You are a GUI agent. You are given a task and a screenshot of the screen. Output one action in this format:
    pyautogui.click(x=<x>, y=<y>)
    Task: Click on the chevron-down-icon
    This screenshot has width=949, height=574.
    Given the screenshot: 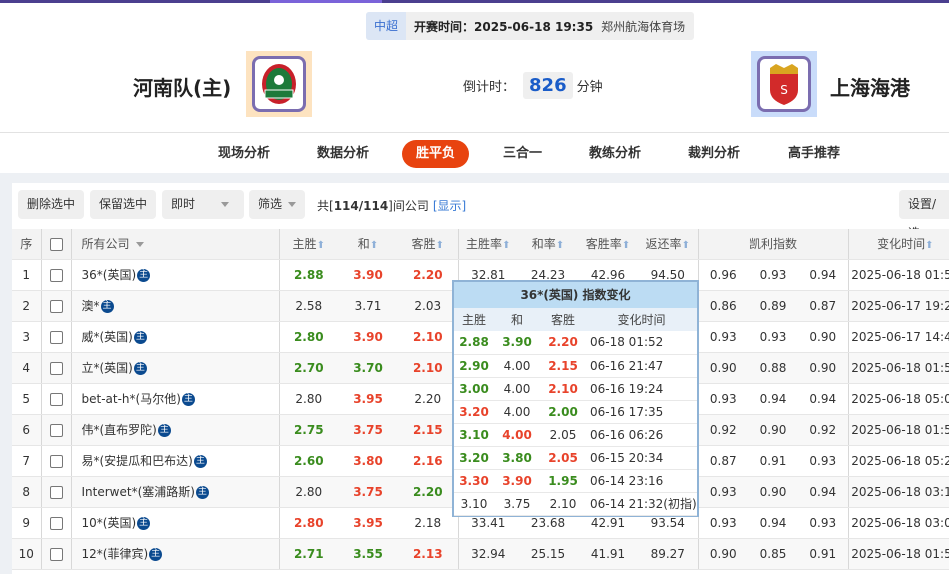 What is the action you would take?
    pyautogui.click(x=225, y=204)
    